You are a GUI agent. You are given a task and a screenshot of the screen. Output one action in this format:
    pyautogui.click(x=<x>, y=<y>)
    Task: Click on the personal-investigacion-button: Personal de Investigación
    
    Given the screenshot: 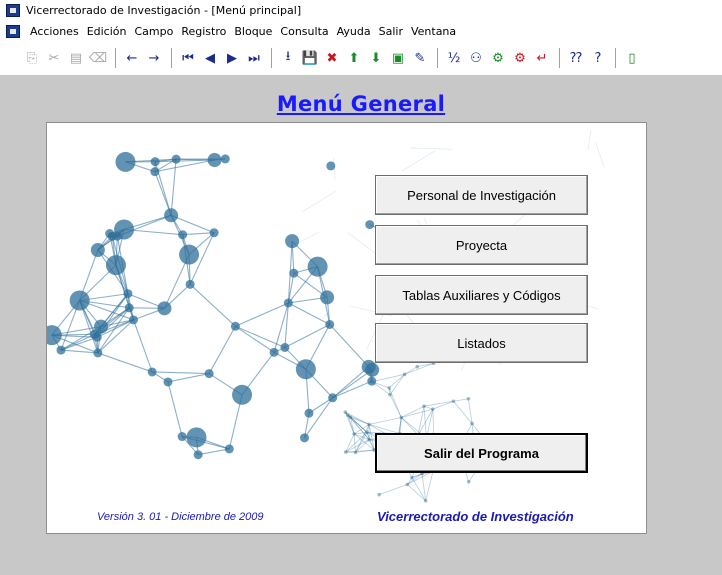 What is the action you would take?
    pyautogui.click(x=481, y=195)
    